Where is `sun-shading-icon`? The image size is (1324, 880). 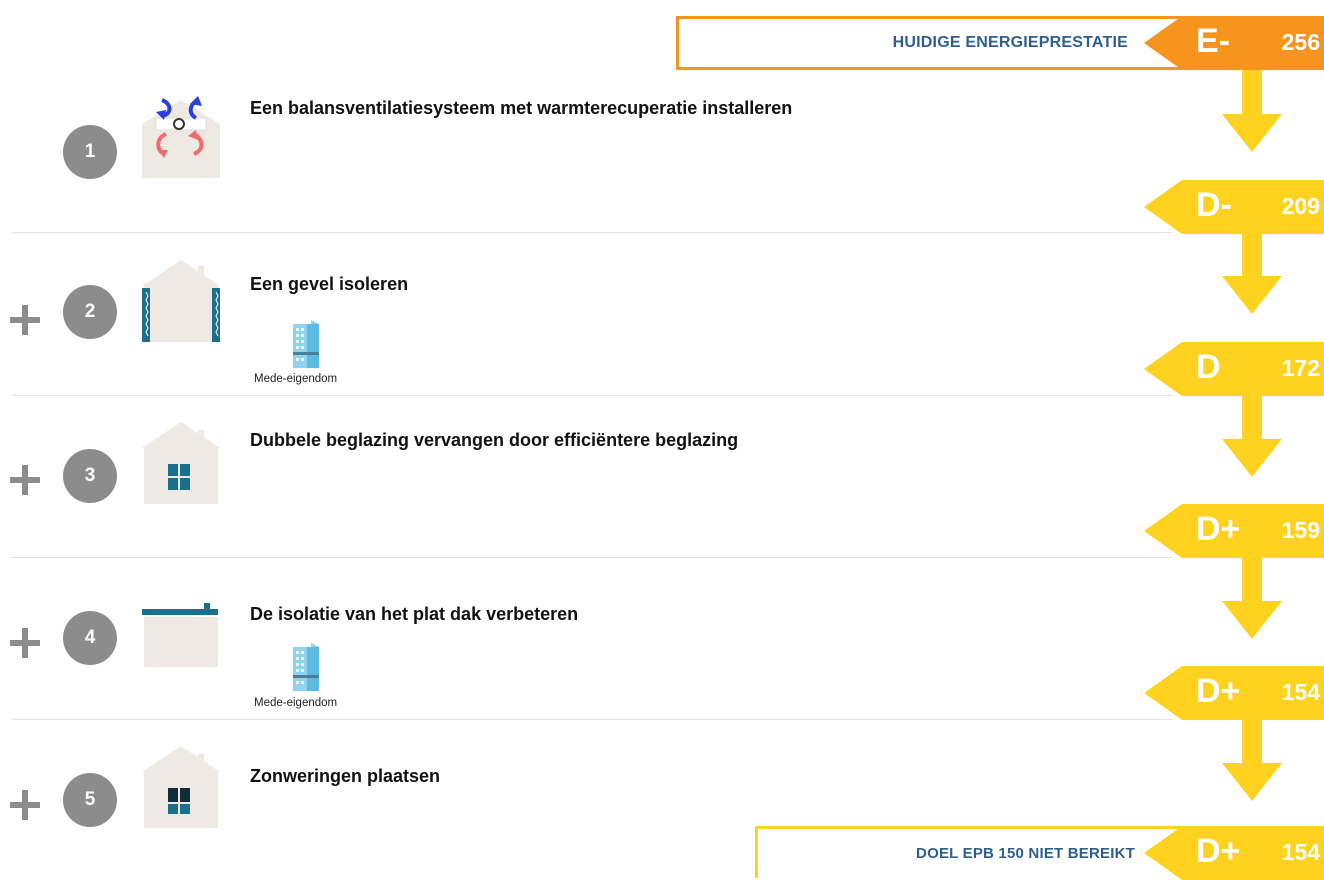 sun-shading-icon is located at coordinates (181, 787).